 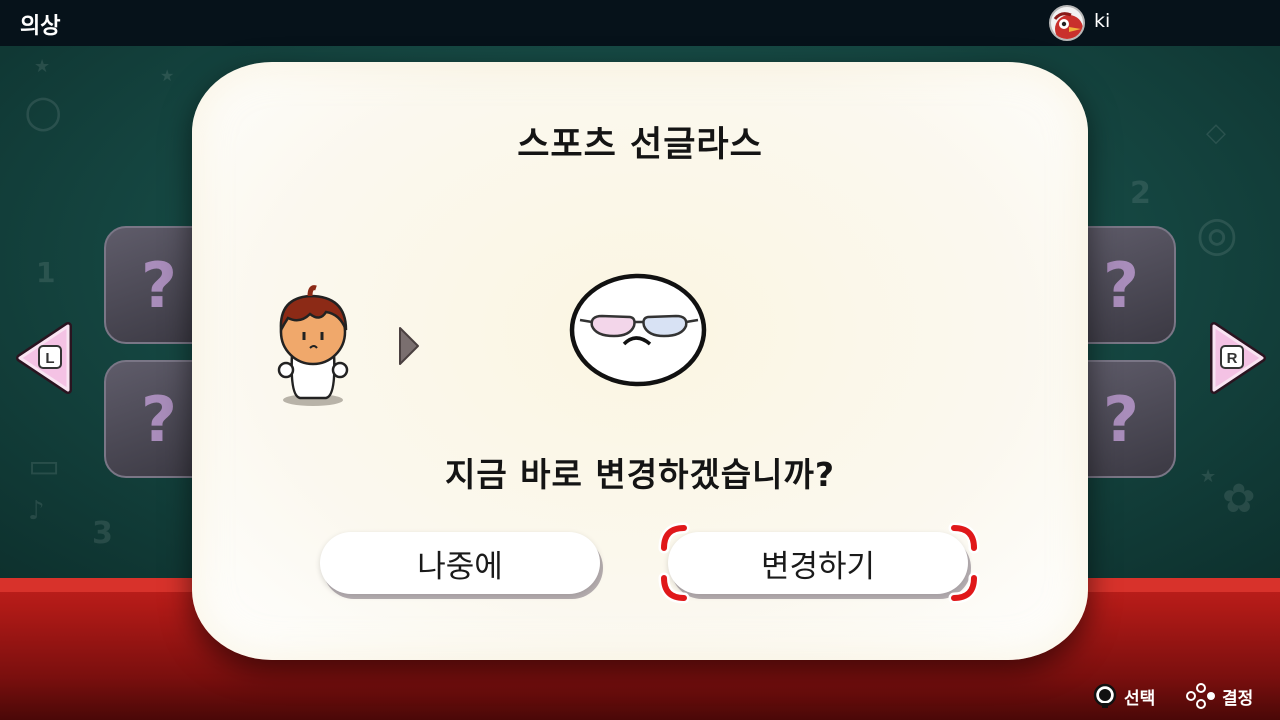 What do you see at coordinates (1232, 358) in the screenshot?
I see `right-shoulder-label: R` at bounding box center [1232, 358].